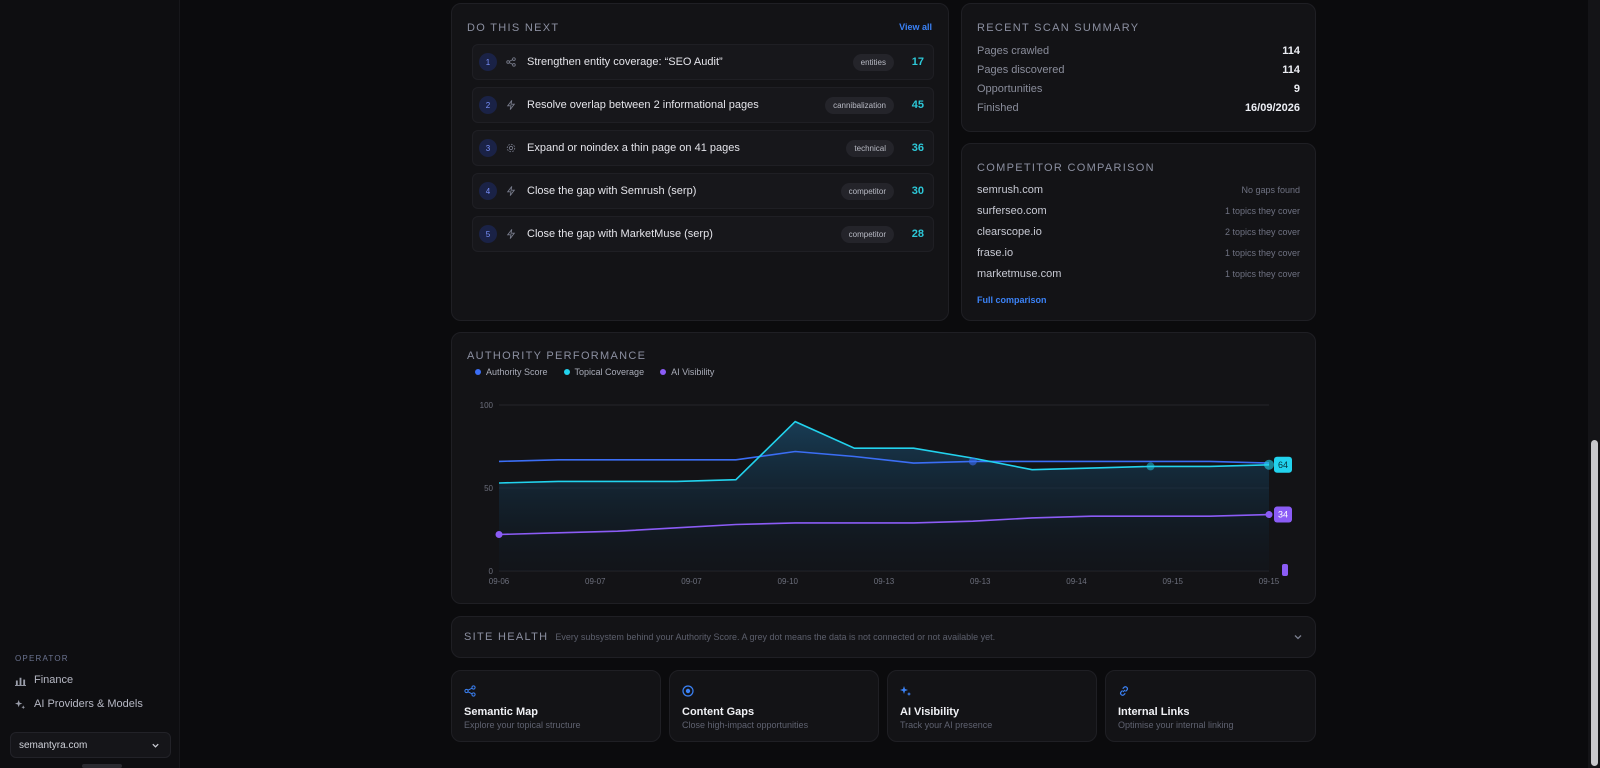 This screenshot has height=768, width=1600. What do you see at coordinates (1296, 89) in the screenshot?
I see `summary-value: 9` at bounding box center [1296, 89].